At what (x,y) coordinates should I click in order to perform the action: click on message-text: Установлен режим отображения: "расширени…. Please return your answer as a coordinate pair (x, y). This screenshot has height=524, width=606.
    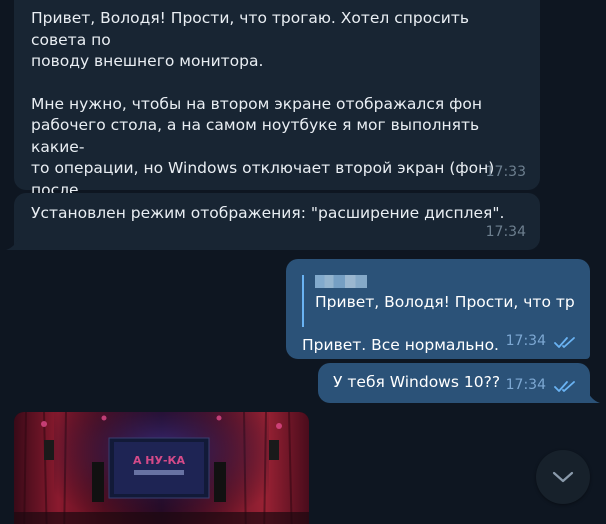
    Looking at the image, I should click on (268, 213).